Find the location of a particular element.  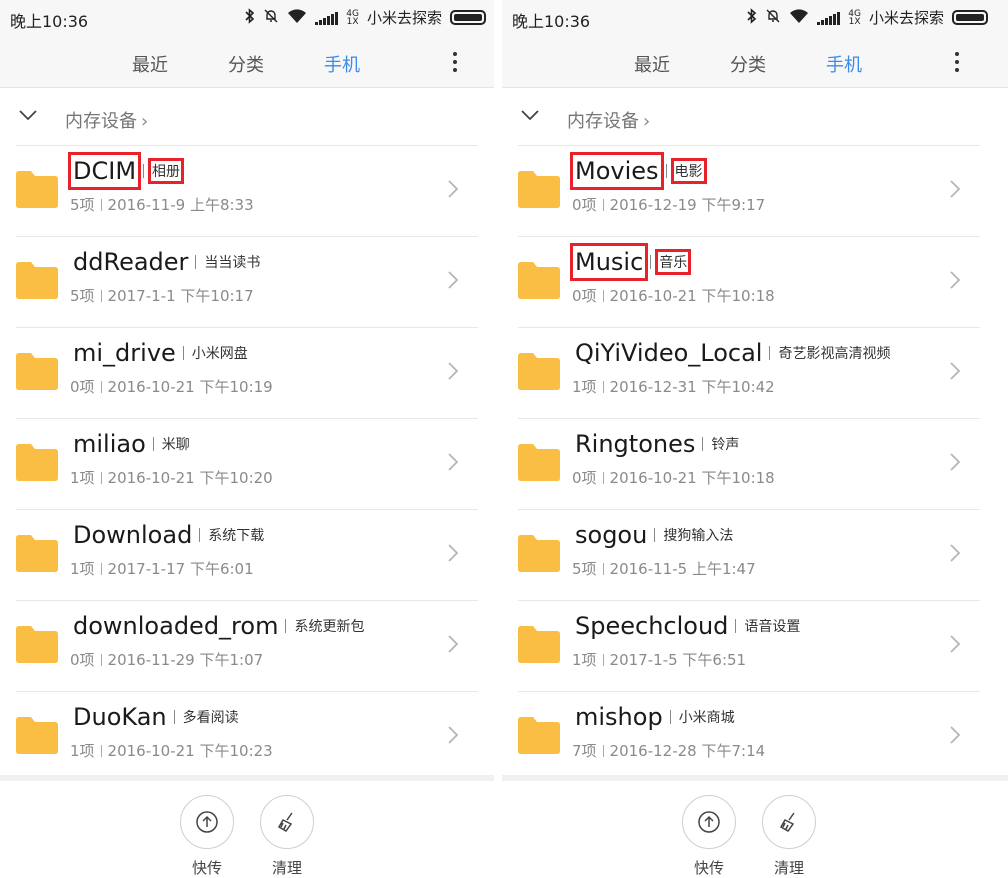

folder-row: mishop 小米商城 7项 2016-12-28 下午7:14 is located at coordinates (749, 736).